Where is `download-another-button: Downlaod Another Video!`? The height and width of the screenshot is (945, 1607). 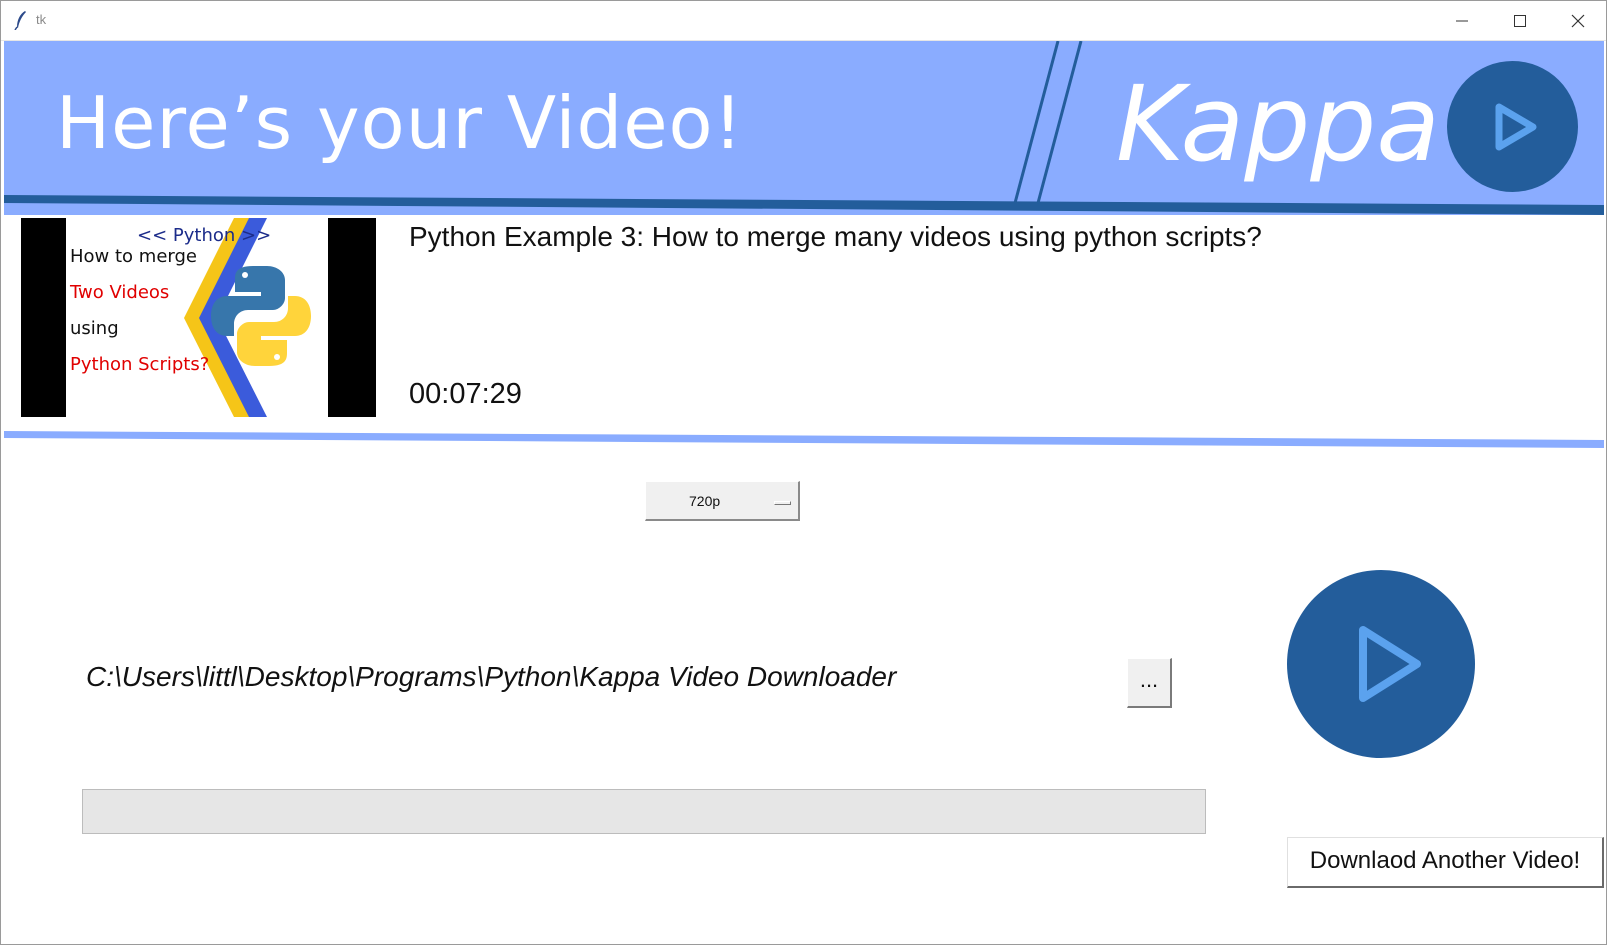 download-another-button: Downlaod Another Video! is located at coordinates (1445, 862).